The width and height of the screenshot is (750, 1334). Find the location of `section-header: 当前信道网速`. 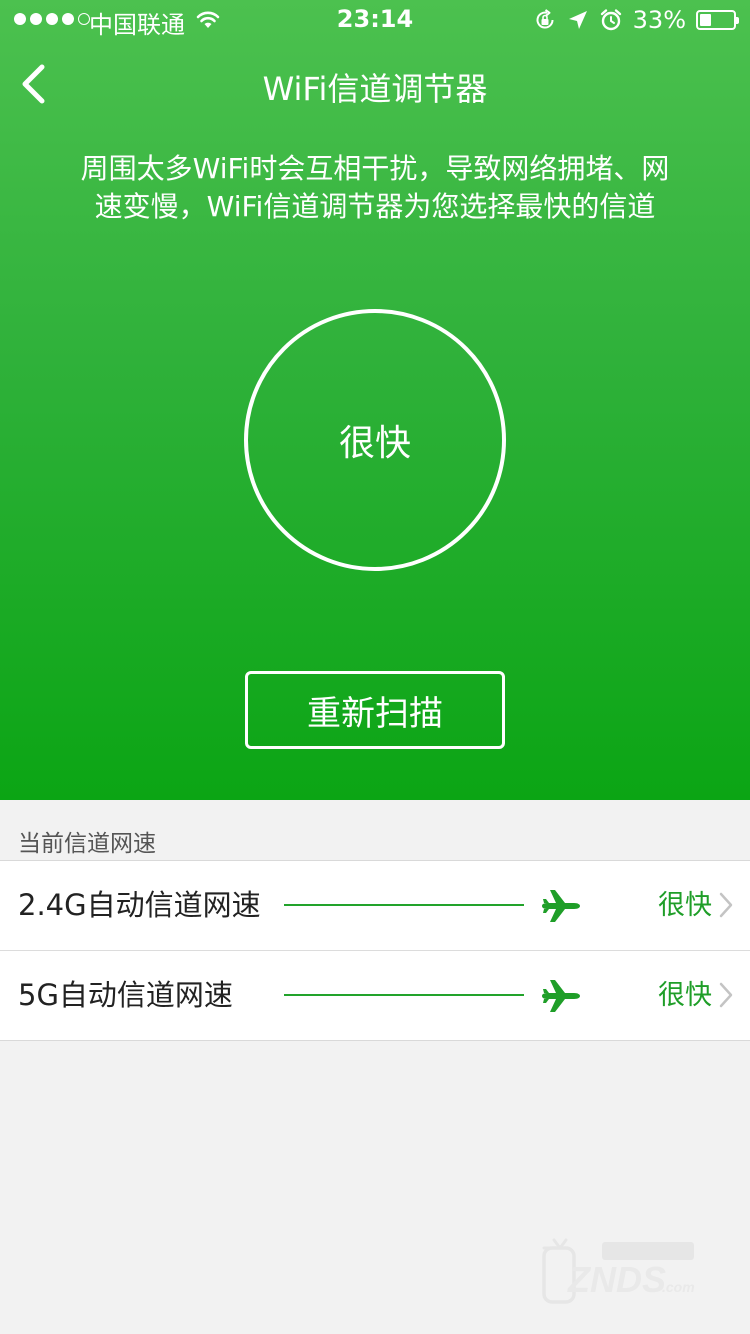

section-header: 当前信道网速 is located at coordinates (87, 844).